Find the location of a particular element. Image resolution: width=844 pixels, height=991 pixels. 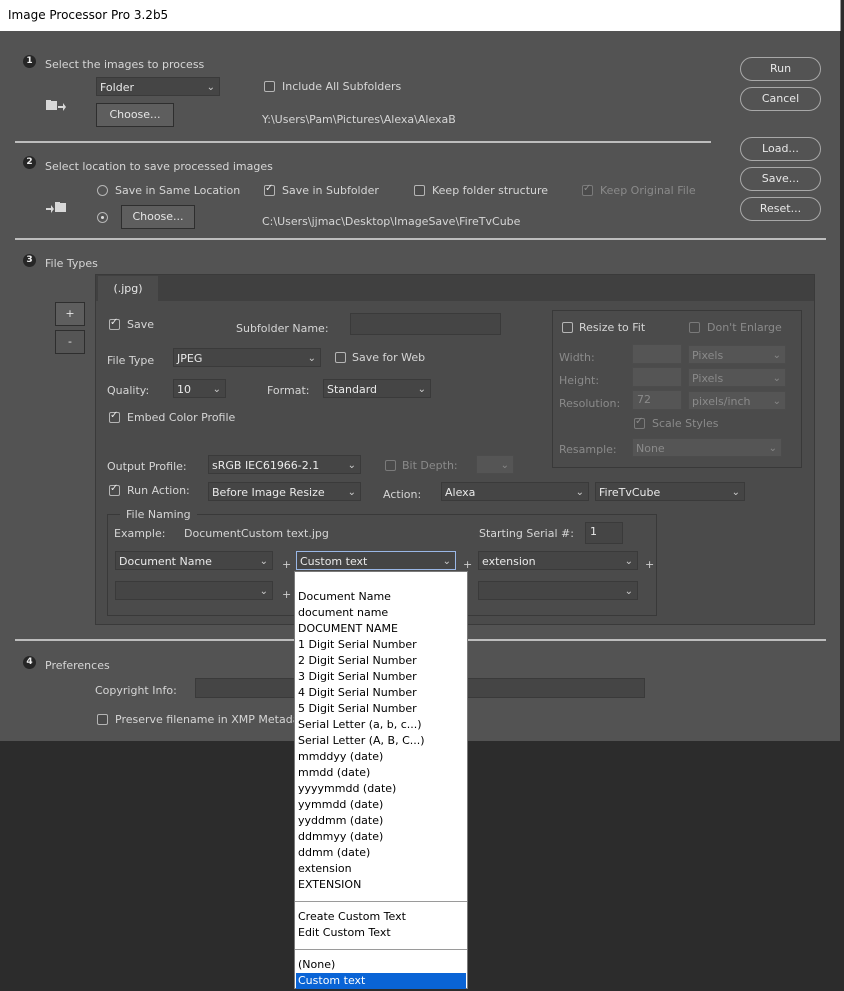

embed-color-profile-label: Embed Color Profile is located at coordinates (181, 417).